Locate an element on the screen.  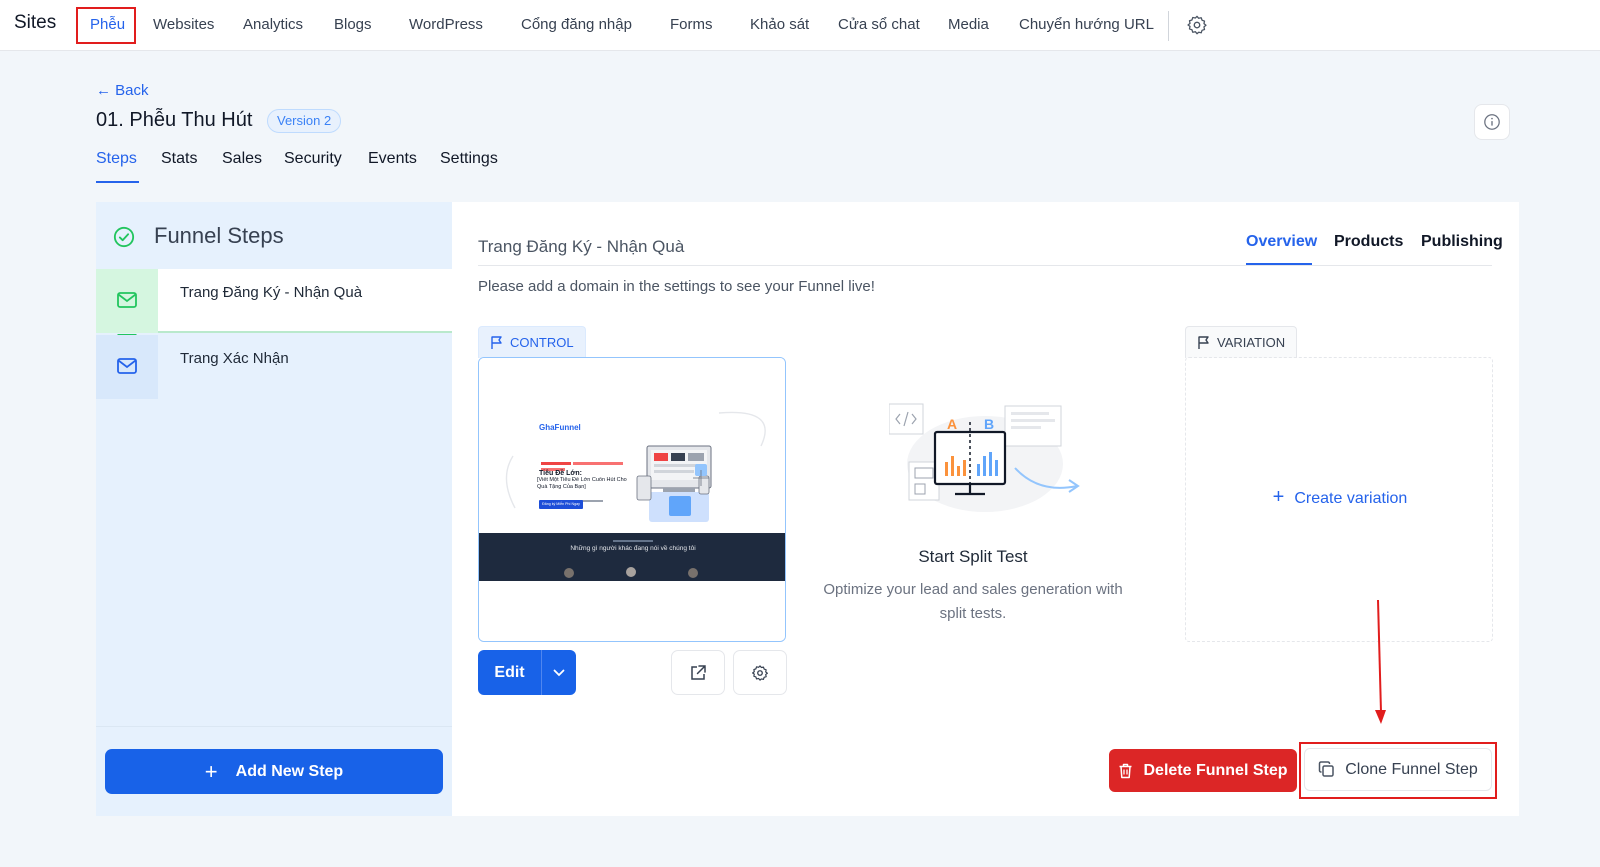
step-title: Trang Đăng Ký - Nhận Quà is located at coordinates (581, 246).